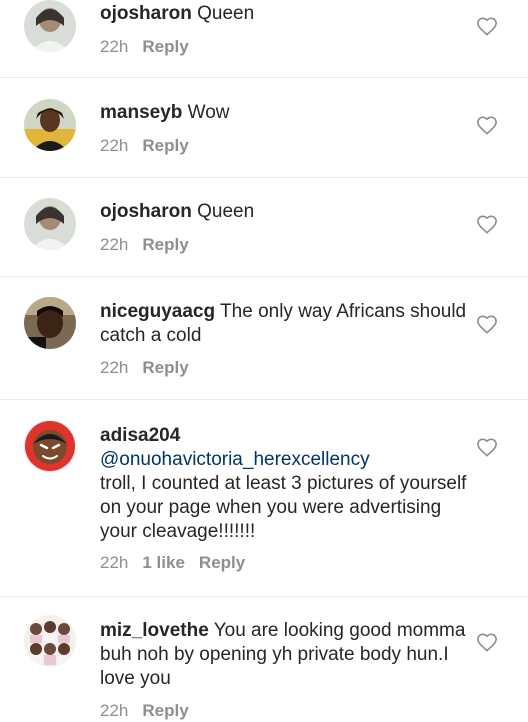 This screenshot has width=528, height=722. What do you see at coordinates (141, 112) in the screenshot?
I see `comment-username: manseyb` at bounding box center [141, 112].